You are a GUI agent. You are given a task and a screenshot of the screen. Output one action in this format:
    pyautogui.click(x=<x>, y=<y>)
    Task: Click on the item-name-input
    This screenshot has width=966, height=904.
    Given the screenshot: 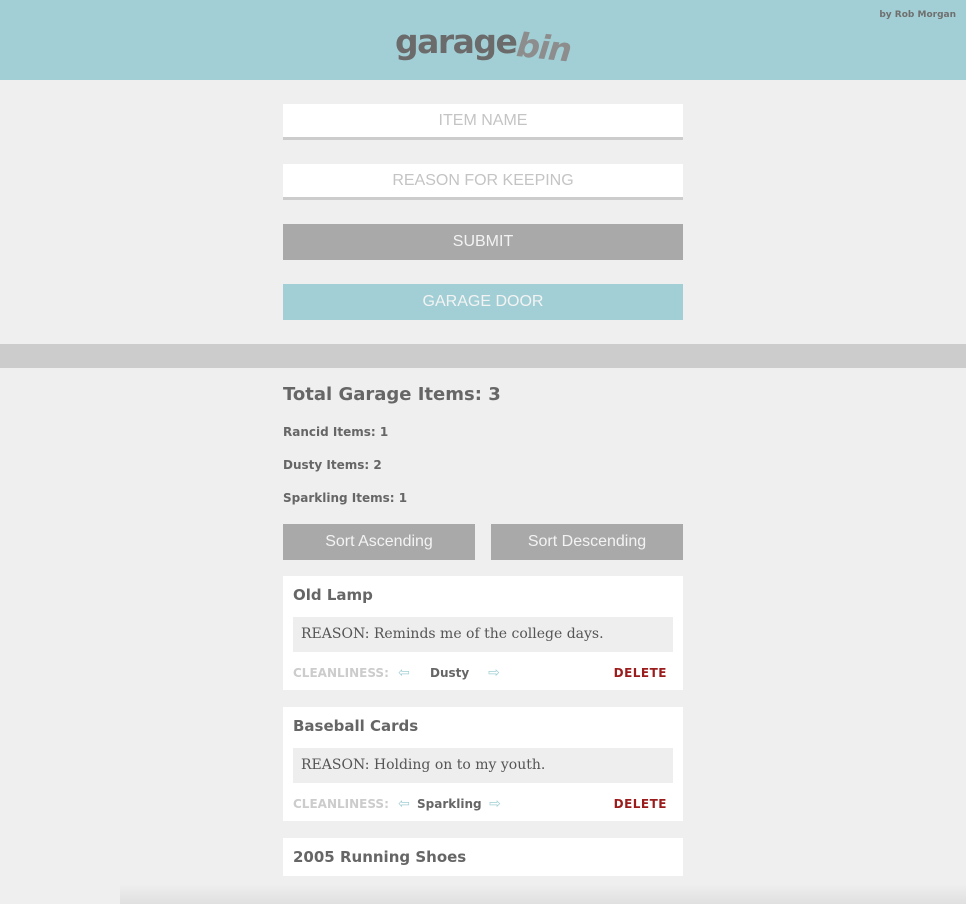 What is the action you would take?
    pyautogui.click(x=483, y=122)
    